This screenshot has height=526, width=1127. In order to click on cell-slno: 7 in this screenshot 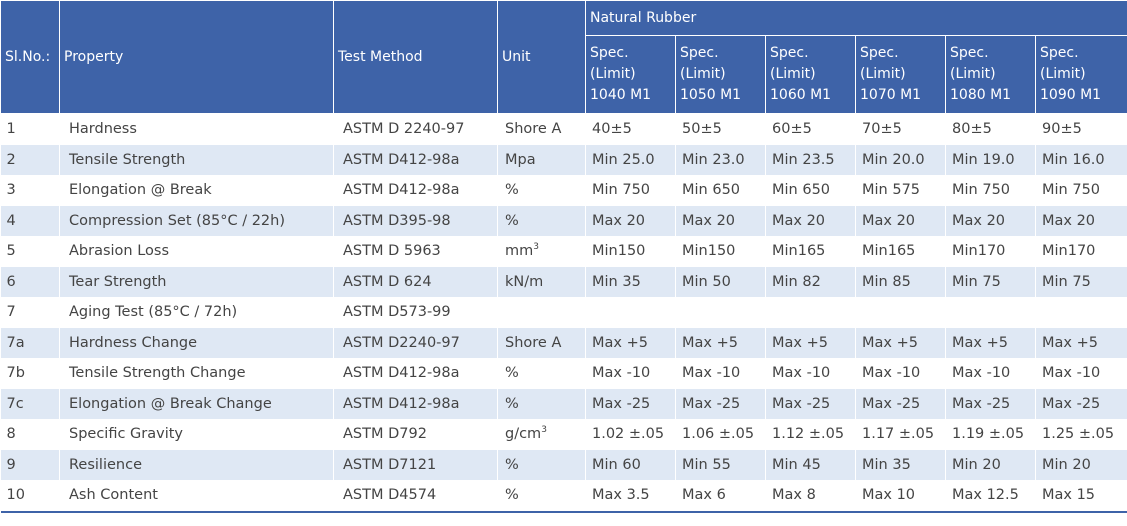, I will do `click(30, 312)`.